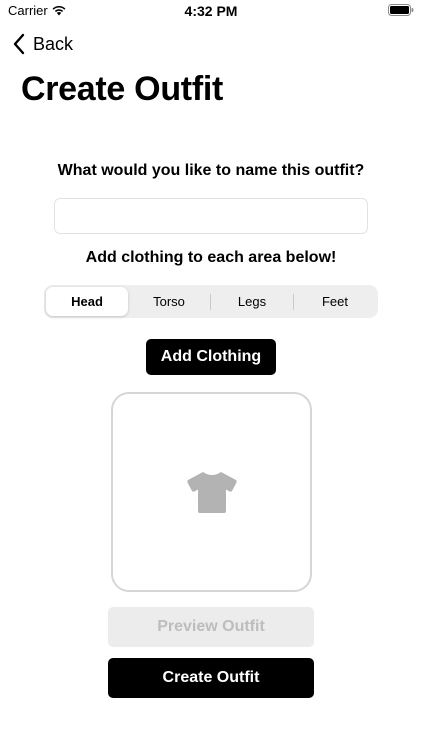 Image resolution: width=422 pixels, height=750 pixels. I want to click on create-outfit-button: Create Outfit, so click(211, 678).